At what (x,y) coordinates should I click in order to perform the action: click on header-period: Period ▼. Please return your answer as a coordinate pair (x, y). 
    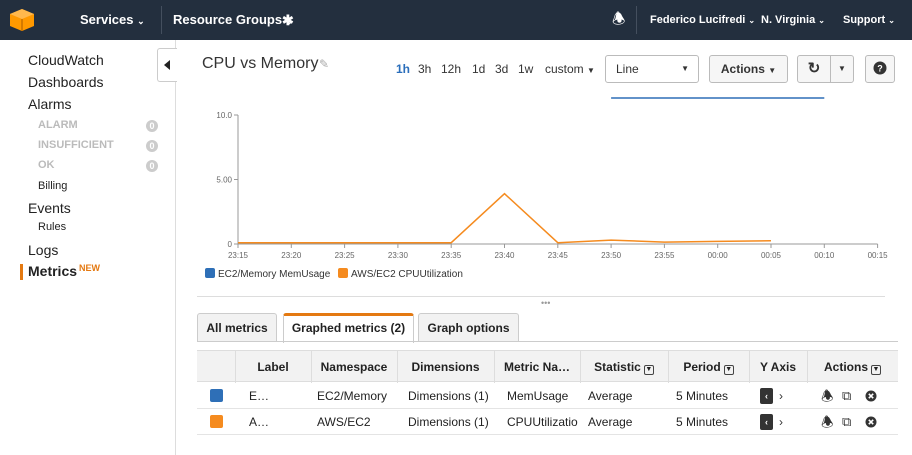
    Looking at the image, I should click on (708, 367).